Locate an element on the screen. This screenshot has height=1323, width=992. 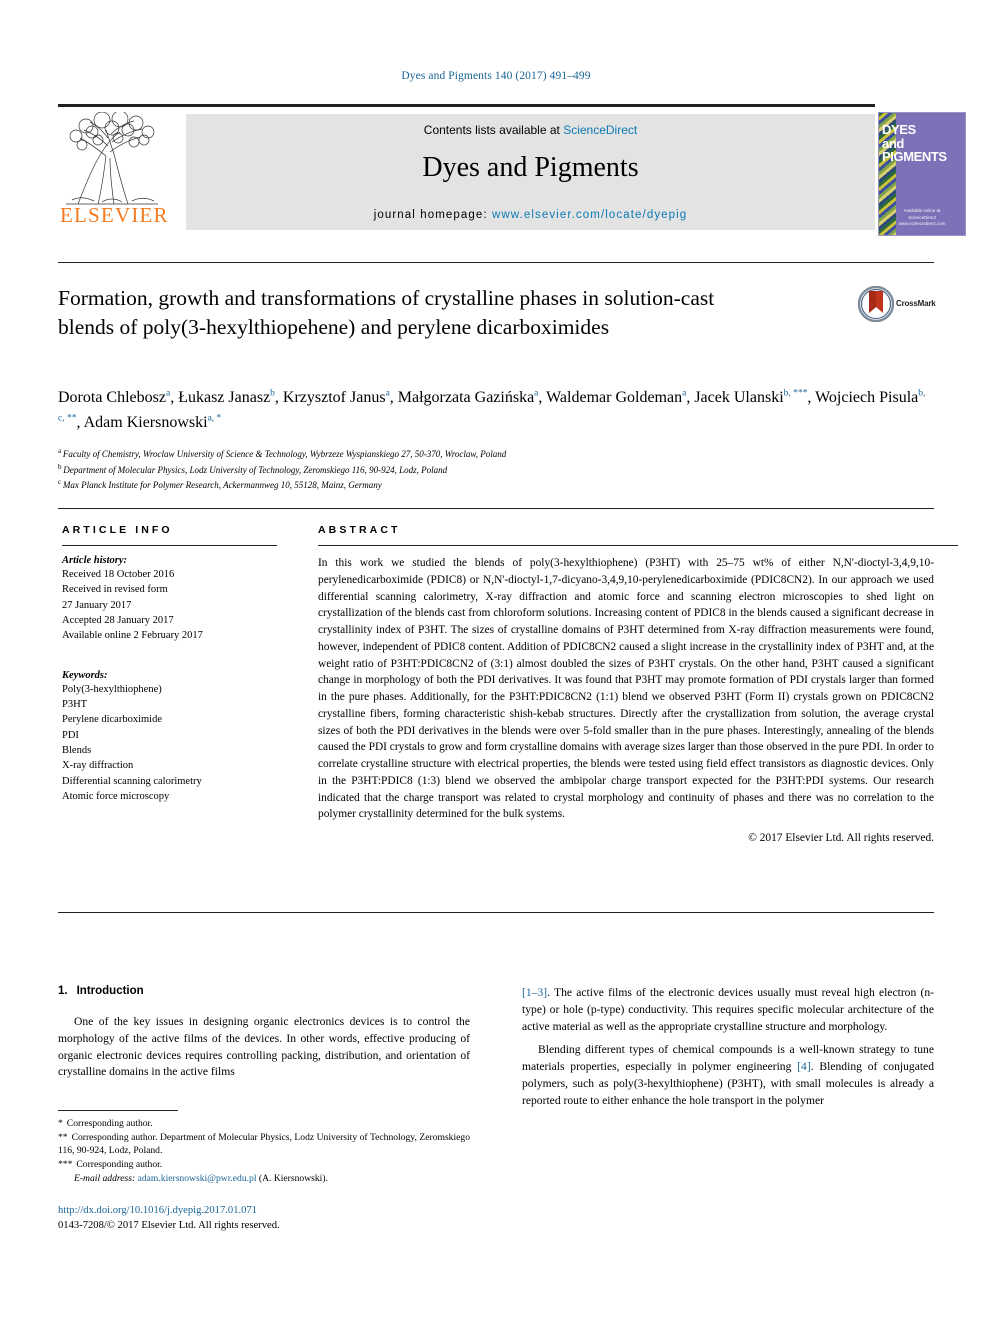
section-number: 1. is located at coordinates (63, 991).